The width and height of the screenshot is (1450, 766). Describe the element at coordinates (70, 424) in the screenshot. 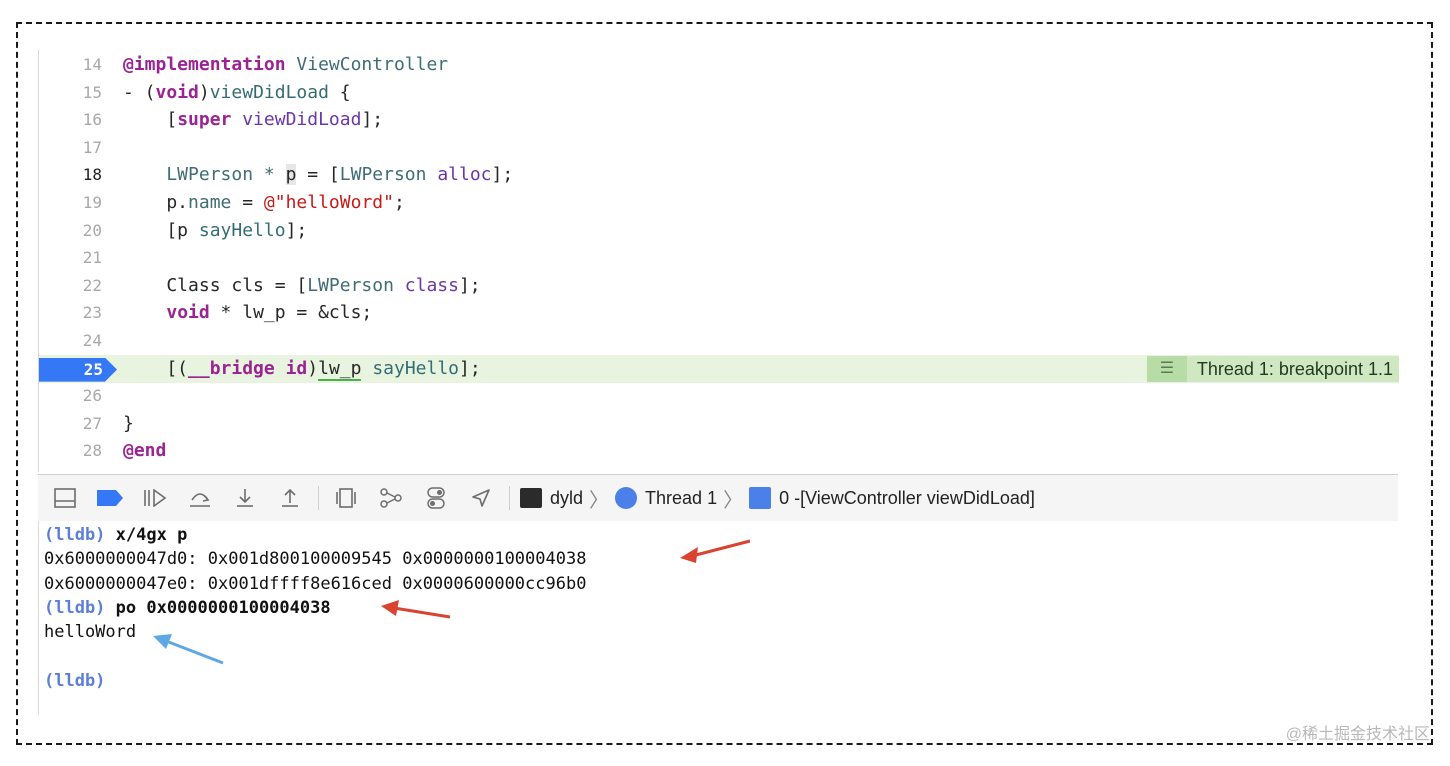

I see `line-number: 27` at that location.